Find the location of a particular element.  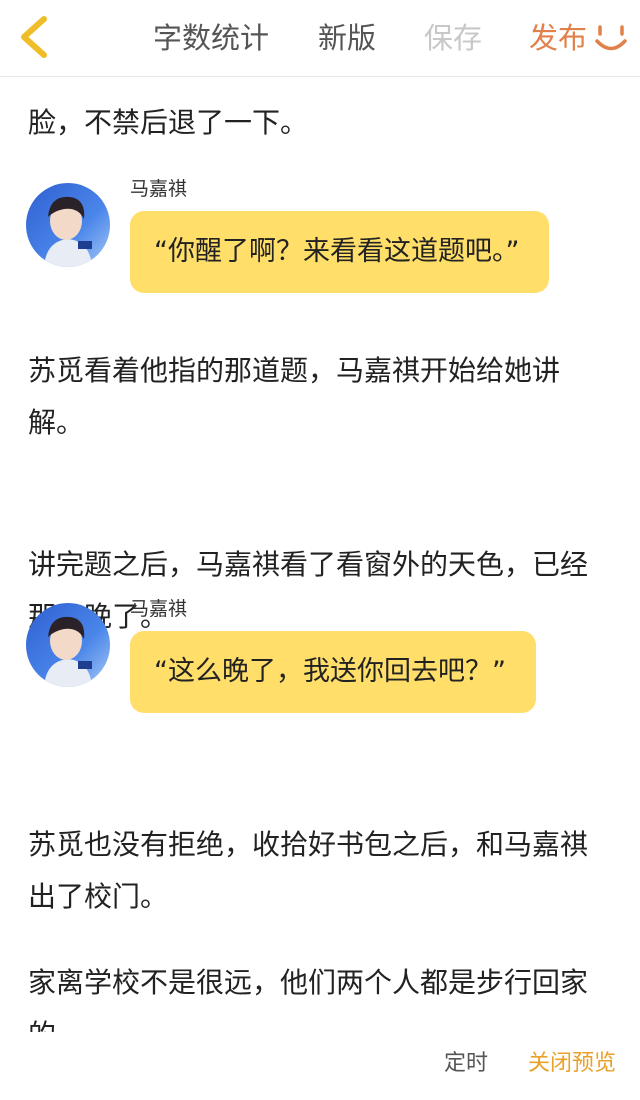

schedule-button: 定时 is located at coordinates (466, 1064).